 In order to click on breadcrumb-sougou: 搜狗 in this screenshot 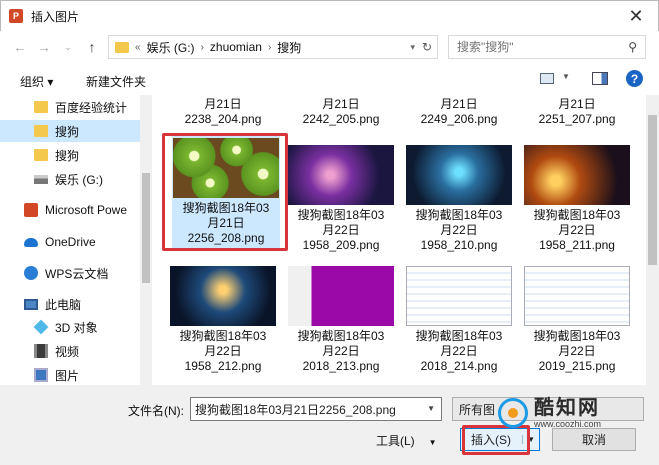, I will do `click(289, 47)`.